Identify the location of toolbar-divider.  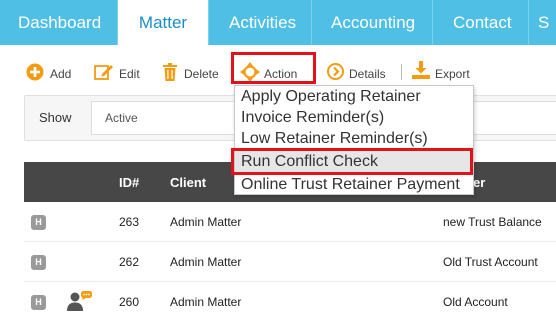
(401, 72).